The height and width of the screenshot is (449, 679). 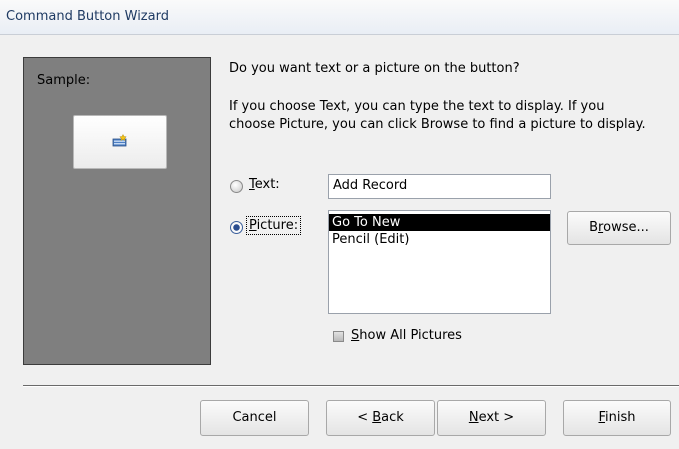 I want to click on window-title: Command Button Wizard, so click(x=87, y=16).